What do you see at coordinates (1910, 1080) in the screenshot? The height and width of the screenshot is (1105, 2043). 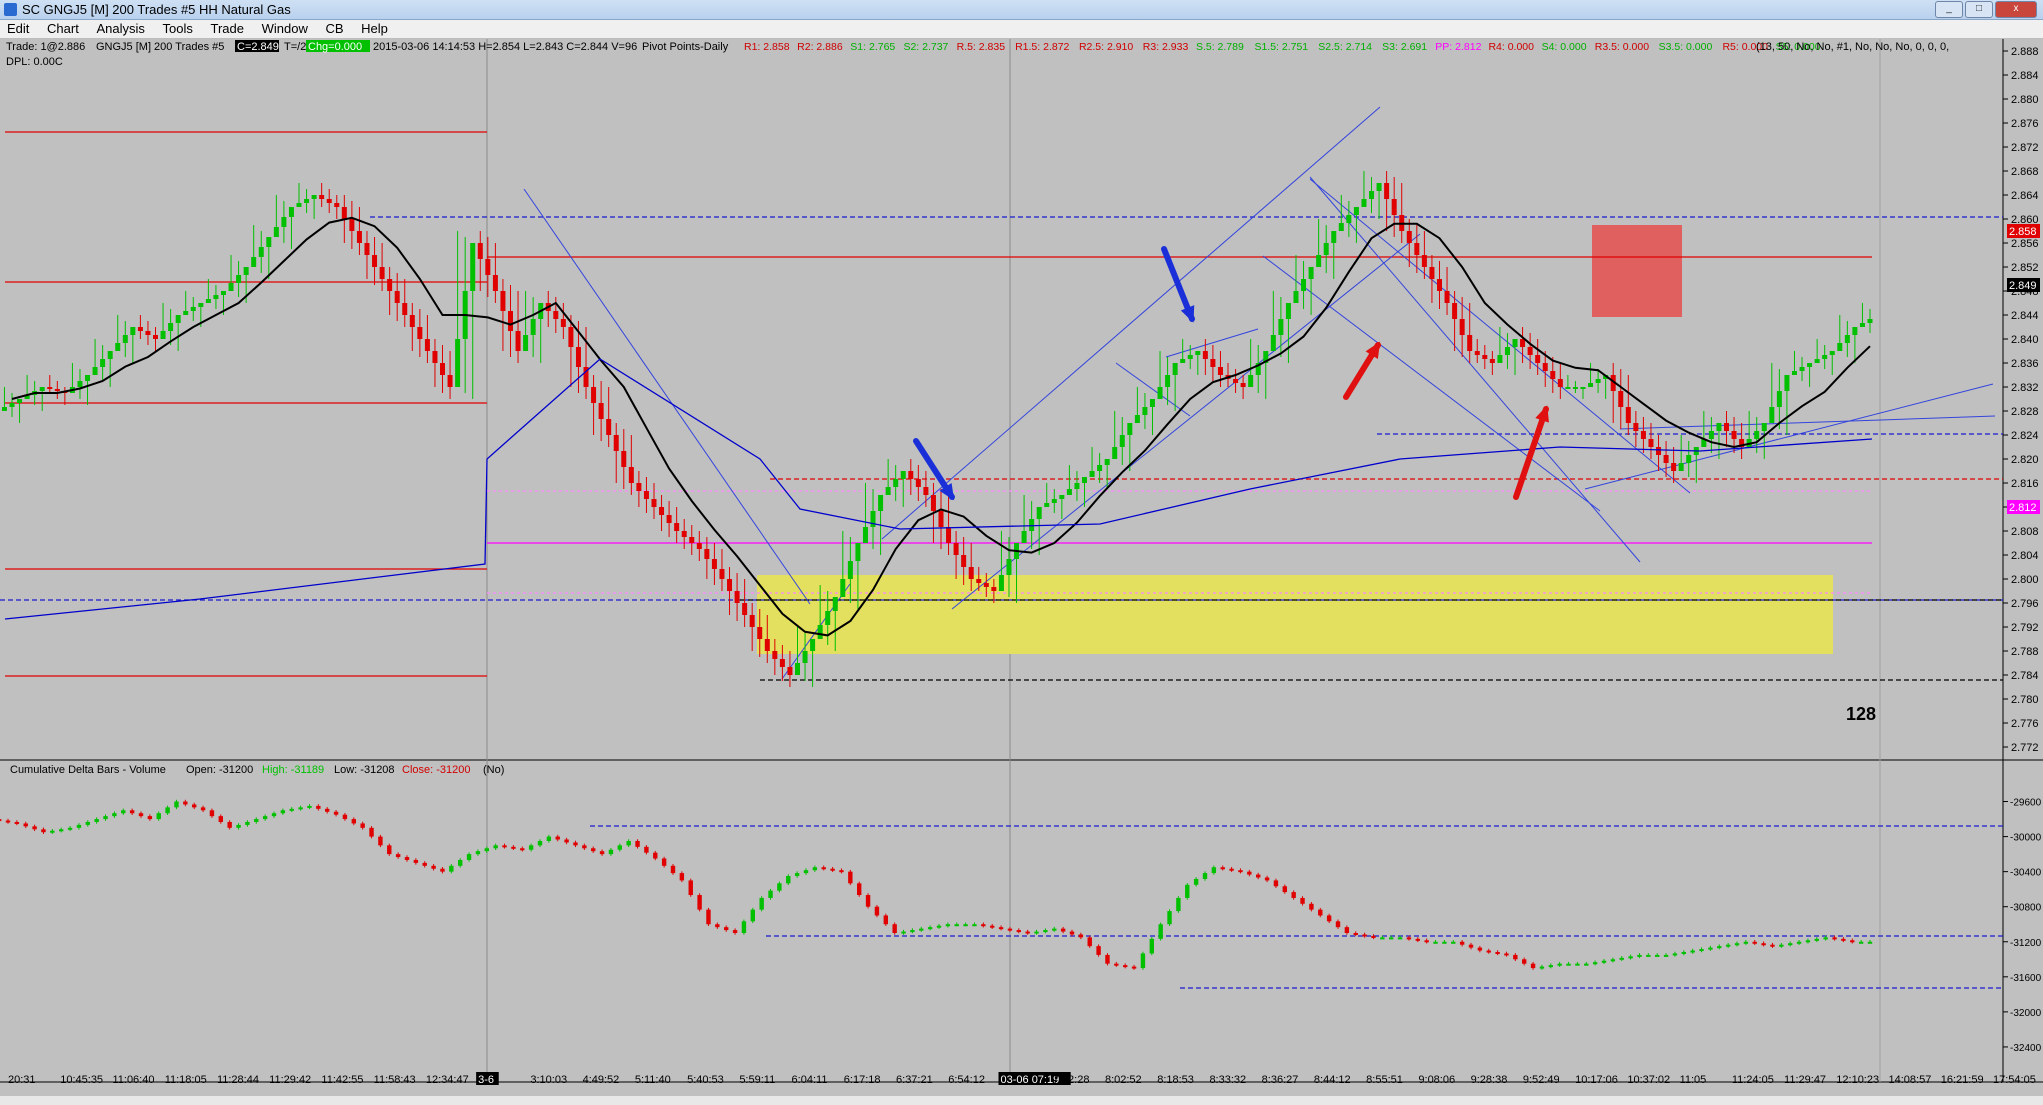 I see `x-tick-label: 14:08:57` at bounding box center [1910, 1080].